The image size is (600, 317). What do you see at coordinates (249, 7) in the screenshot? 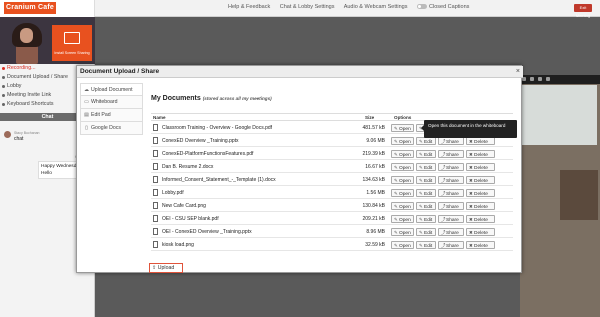
I see `help-feedback-link: Help & Feedback` at bounding box center [249, 7].